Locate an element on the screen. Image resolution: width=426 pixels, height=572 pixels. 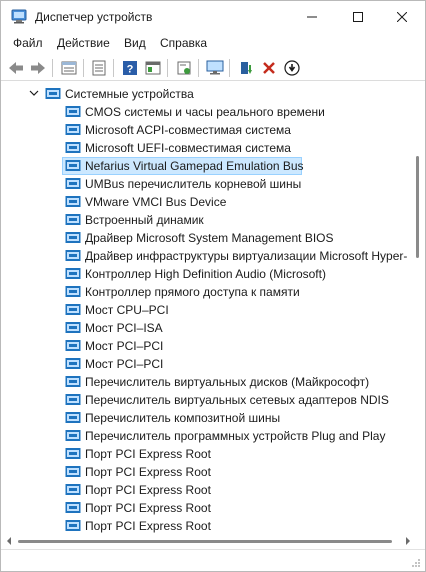
toolbar: ? is located at coordinates (213, 68).